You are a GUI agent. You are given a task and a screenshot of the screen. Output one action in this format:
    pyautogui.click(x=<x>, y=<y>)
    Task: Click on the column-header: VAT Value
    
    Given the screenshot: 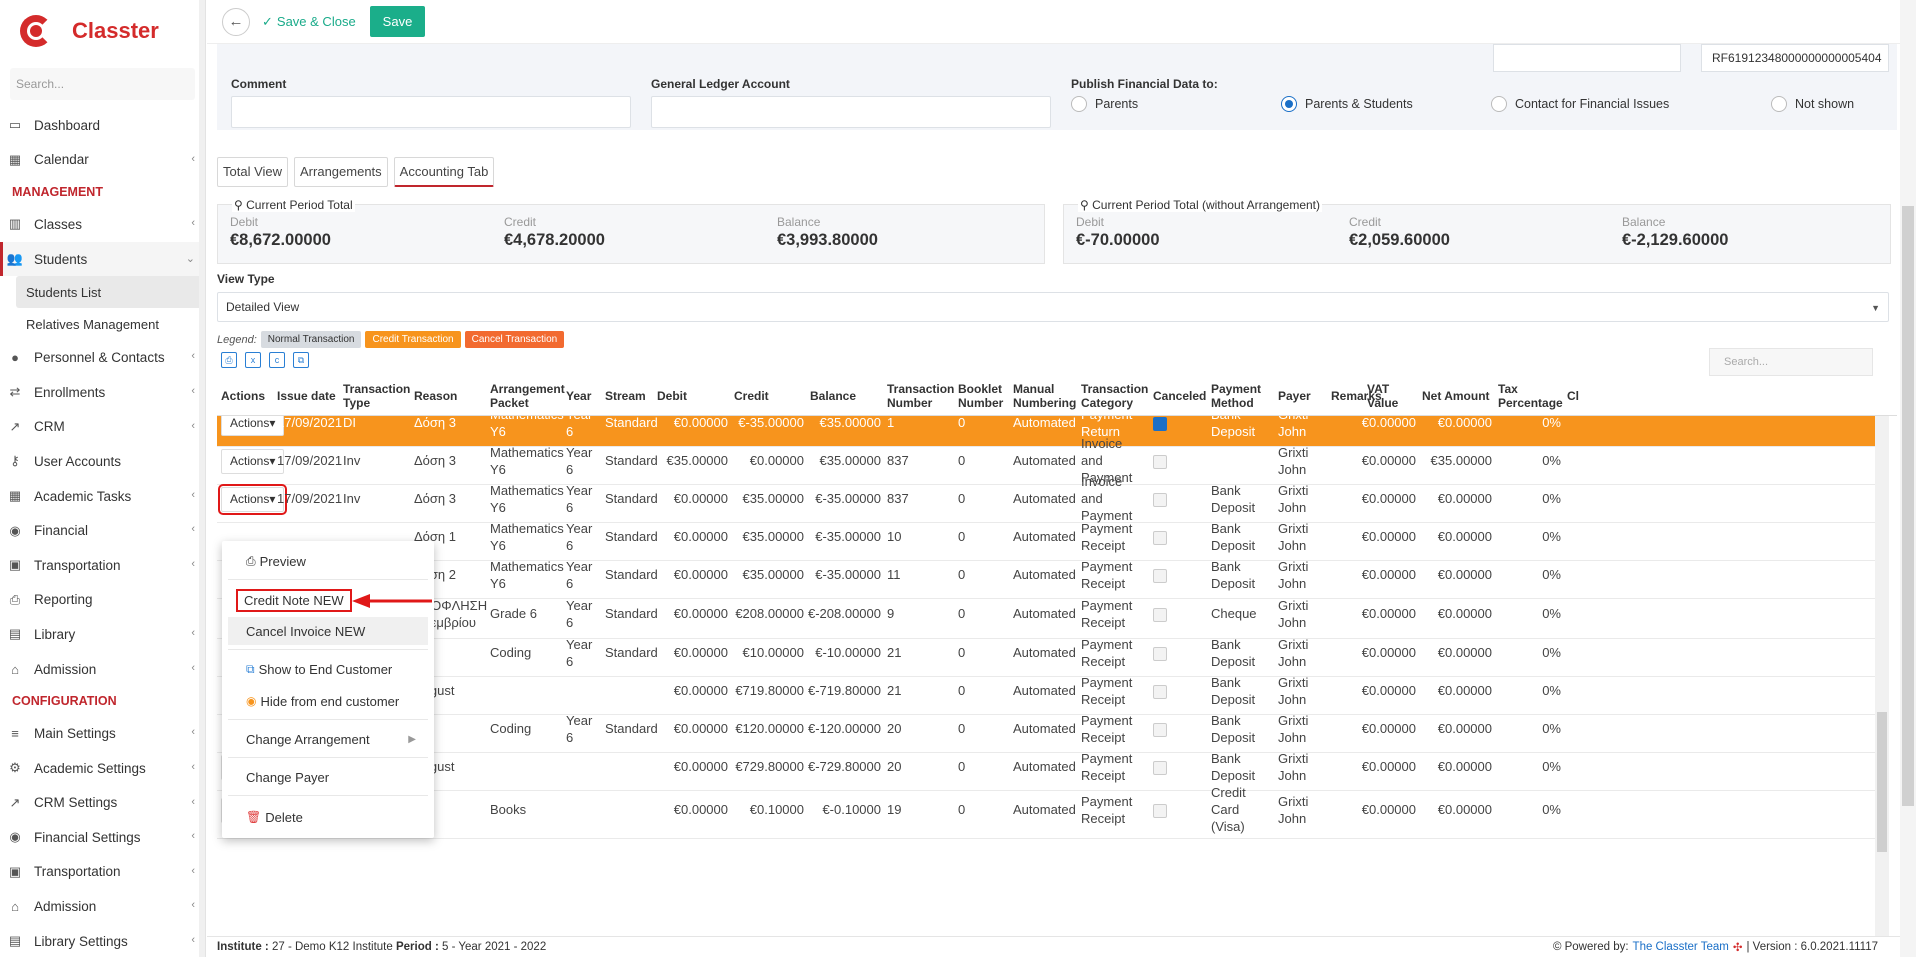 What is the action you would take?
    pyautogui.click(x=1391, y=397)
    